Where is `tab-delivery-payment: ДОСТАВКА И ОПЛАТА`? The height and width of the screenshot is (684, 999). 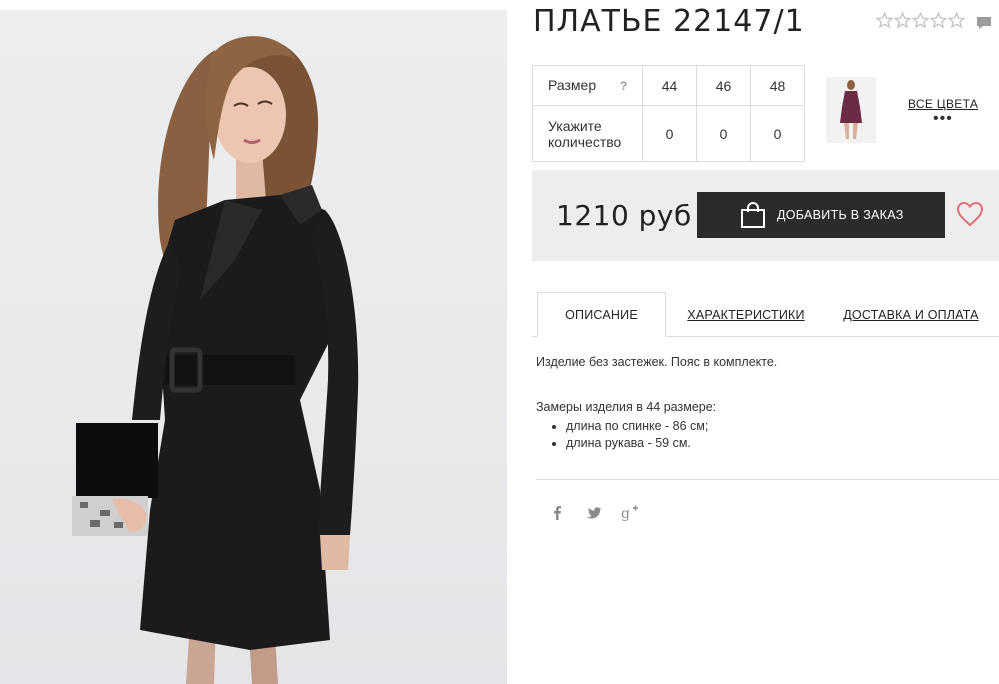
tab-delivery-payment: ДОСТАВКА И ОПЛАТА is located at coordinates (911, 314).